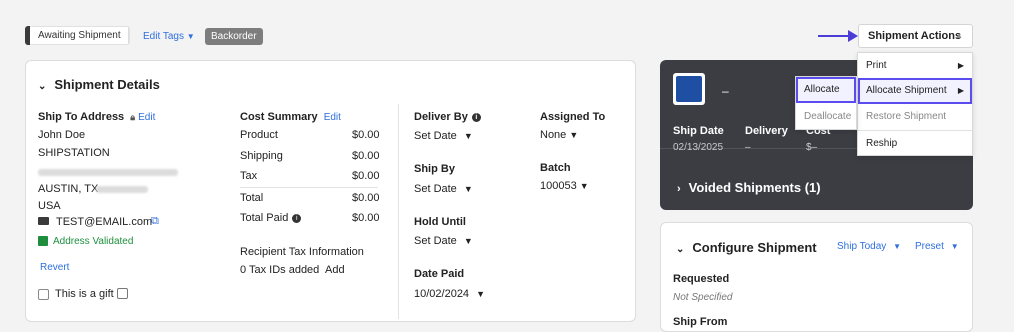 This screenshot has height=332, width=1014. What do you see at coordinates (122, 293) in the screenshot?
I see `gift-icon` at bounding box center [122, 293].